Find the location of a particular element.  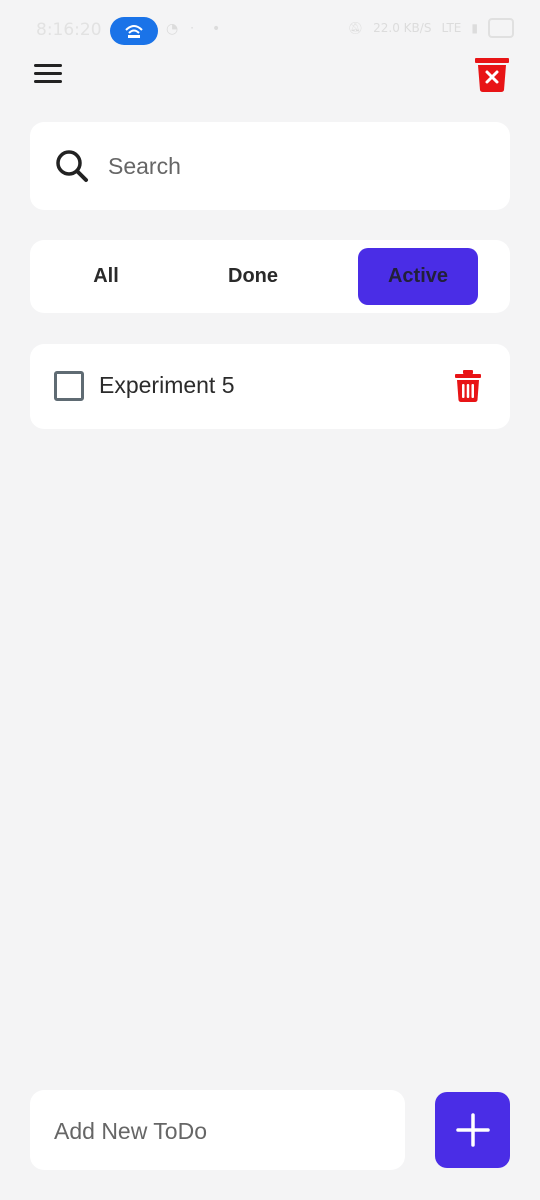

alert-icon: ᐧ is located at coordinates (192, 29).